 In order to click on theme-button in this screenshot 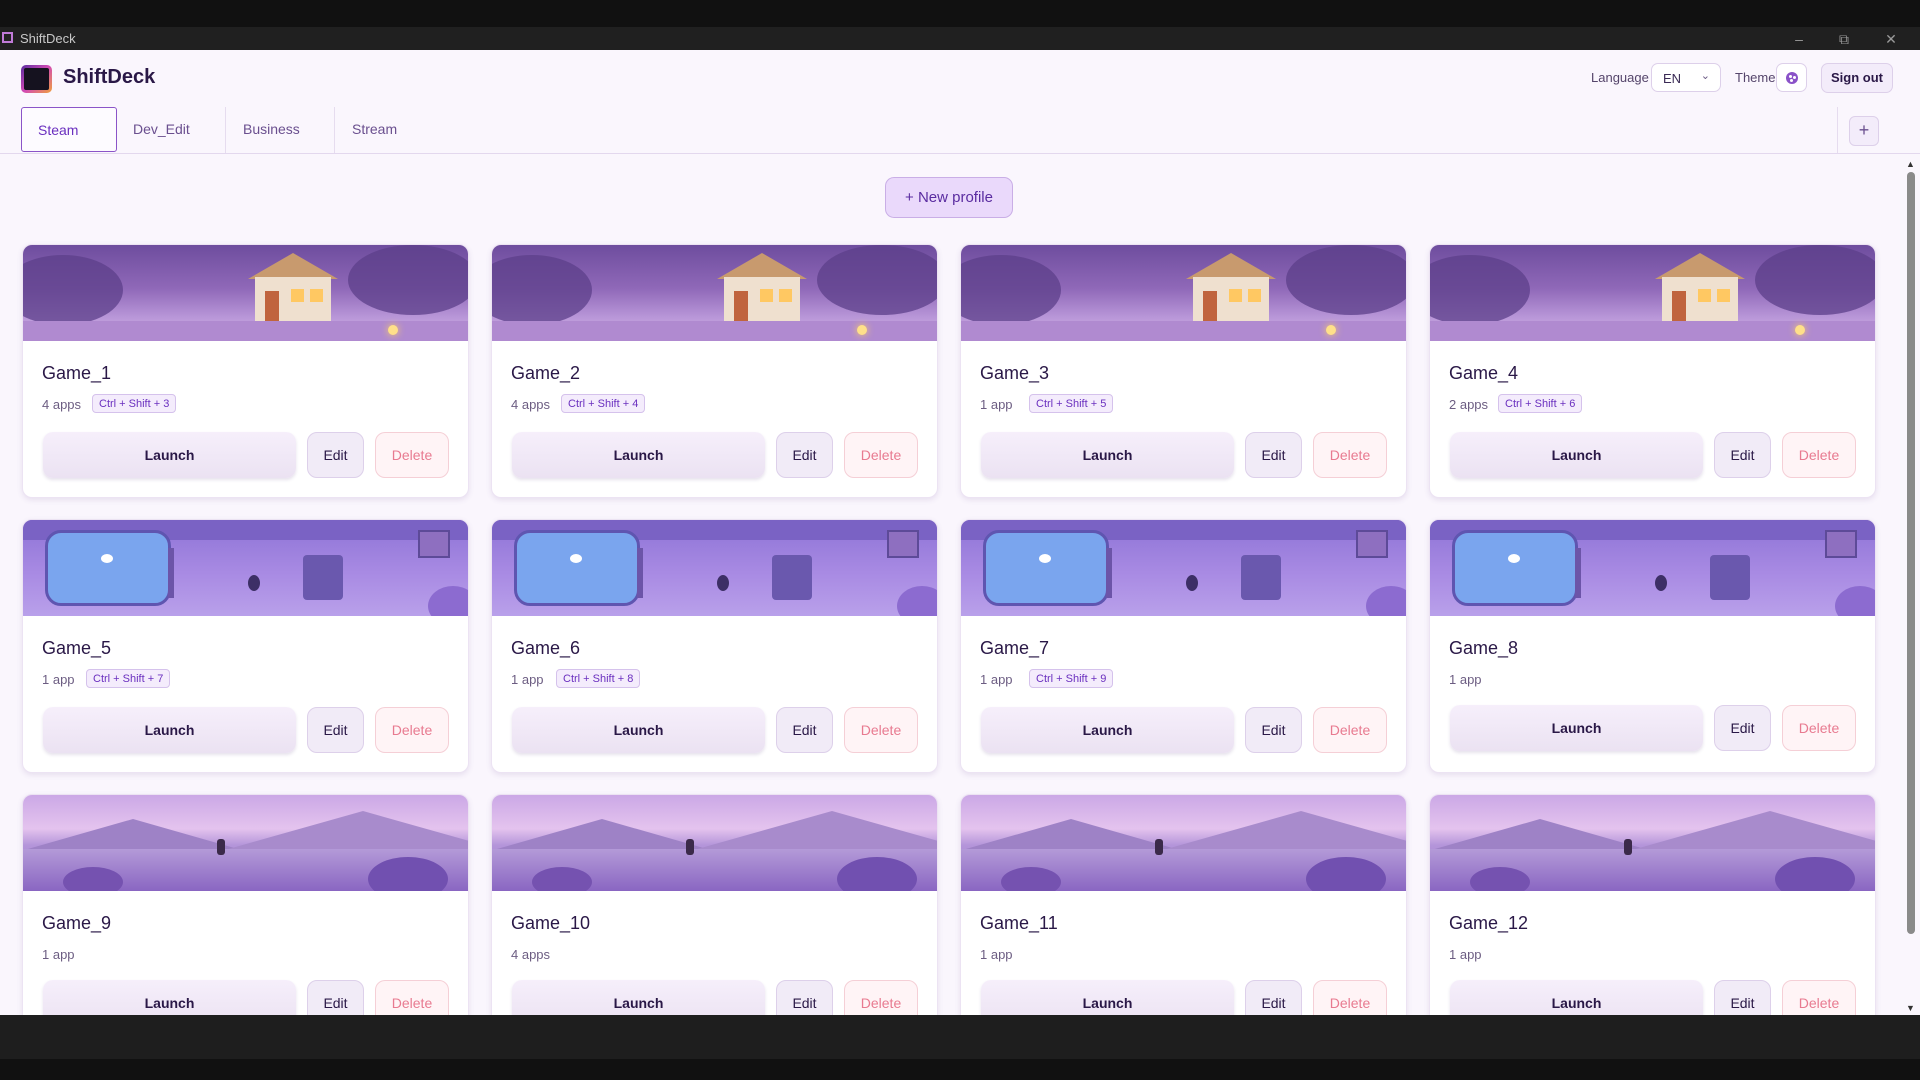, I will do `click(1791, 77)`.